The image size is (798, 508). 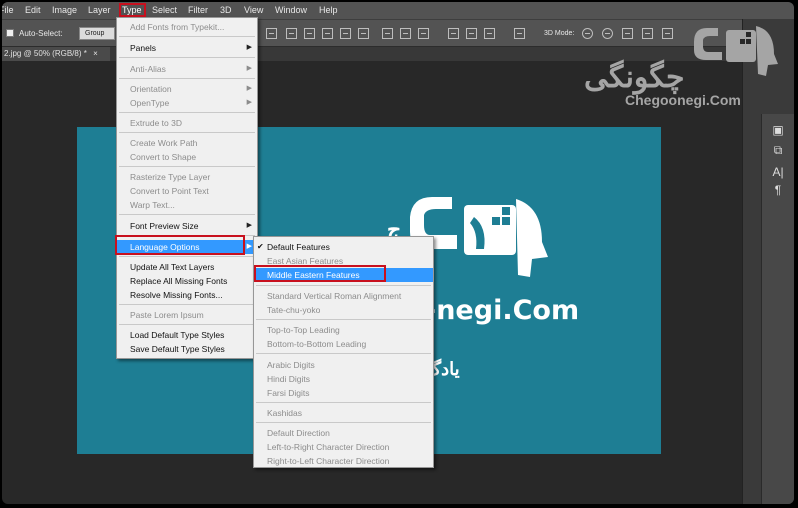 I want to click on menu-item-default-features: ✔ Default Features, so click(x=343, y=247).